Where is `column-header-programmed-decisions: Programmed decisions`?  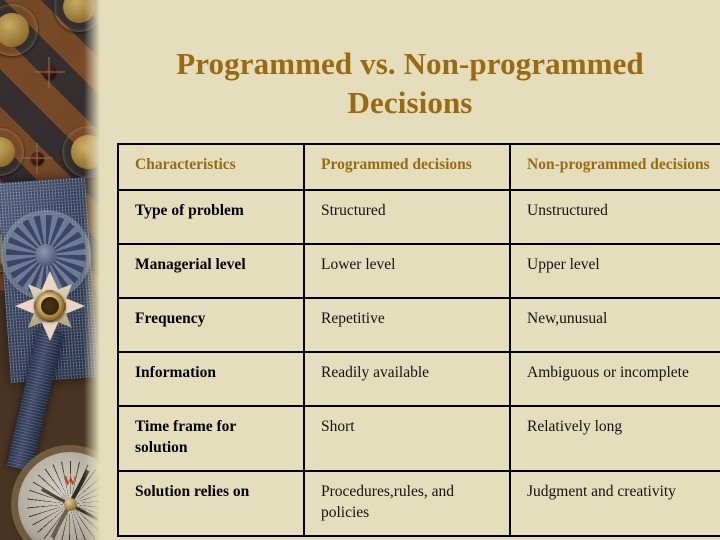 column-header-programmed-decisions: Programmed decisions is located at coordinates (407, 167).